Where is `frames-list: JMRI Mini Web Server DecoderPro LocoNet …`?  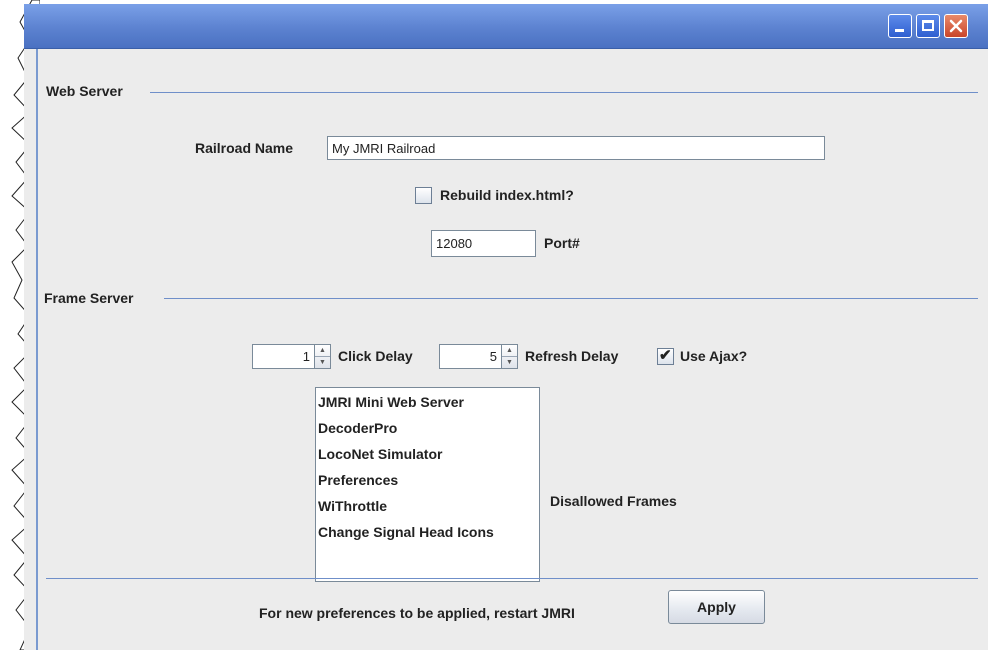 frames-list: JMRI Mini Web Server DecoderPro LocoNet … is located at coordinates (427, 484).